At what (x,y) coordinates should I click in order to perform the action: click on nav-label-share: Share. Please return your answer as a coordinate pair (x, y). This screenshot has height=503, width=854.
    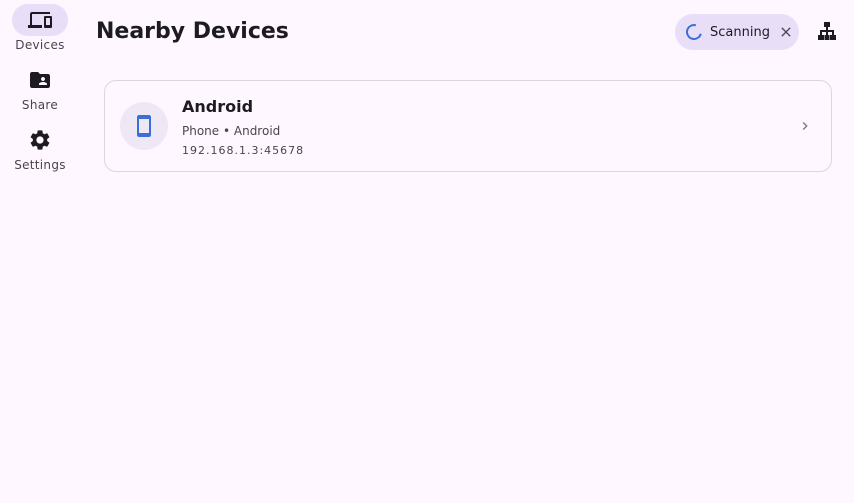
    Looking at the image, I should click on (40, 105).